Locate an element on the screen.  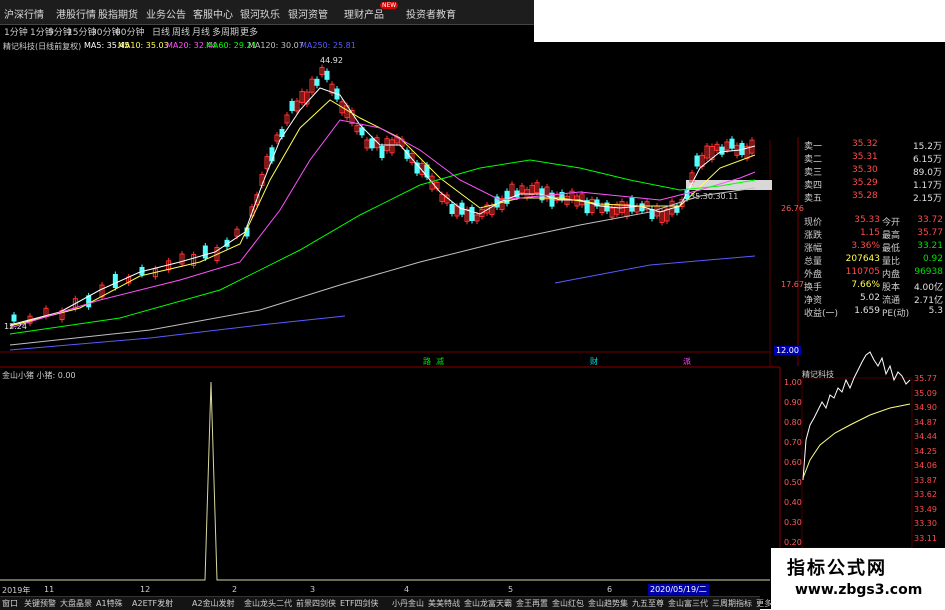
stat-l1: 外盘 is located at coordinates (813, 275).